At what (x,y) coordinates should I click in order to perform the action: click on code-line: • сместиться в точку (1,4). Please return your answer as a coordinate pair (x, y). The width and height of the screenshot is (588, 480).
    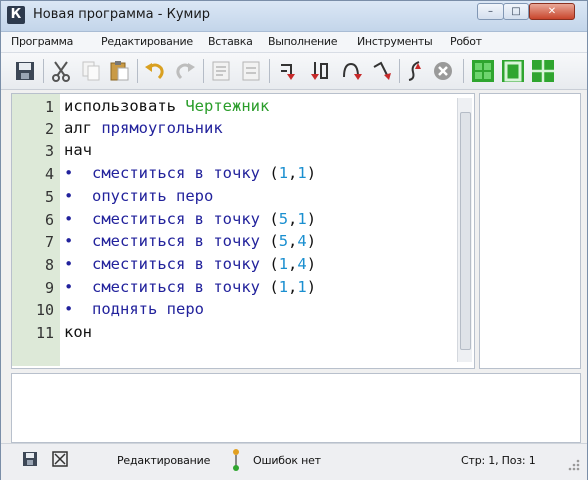
    Looking at the image, I should click on (190, 264).